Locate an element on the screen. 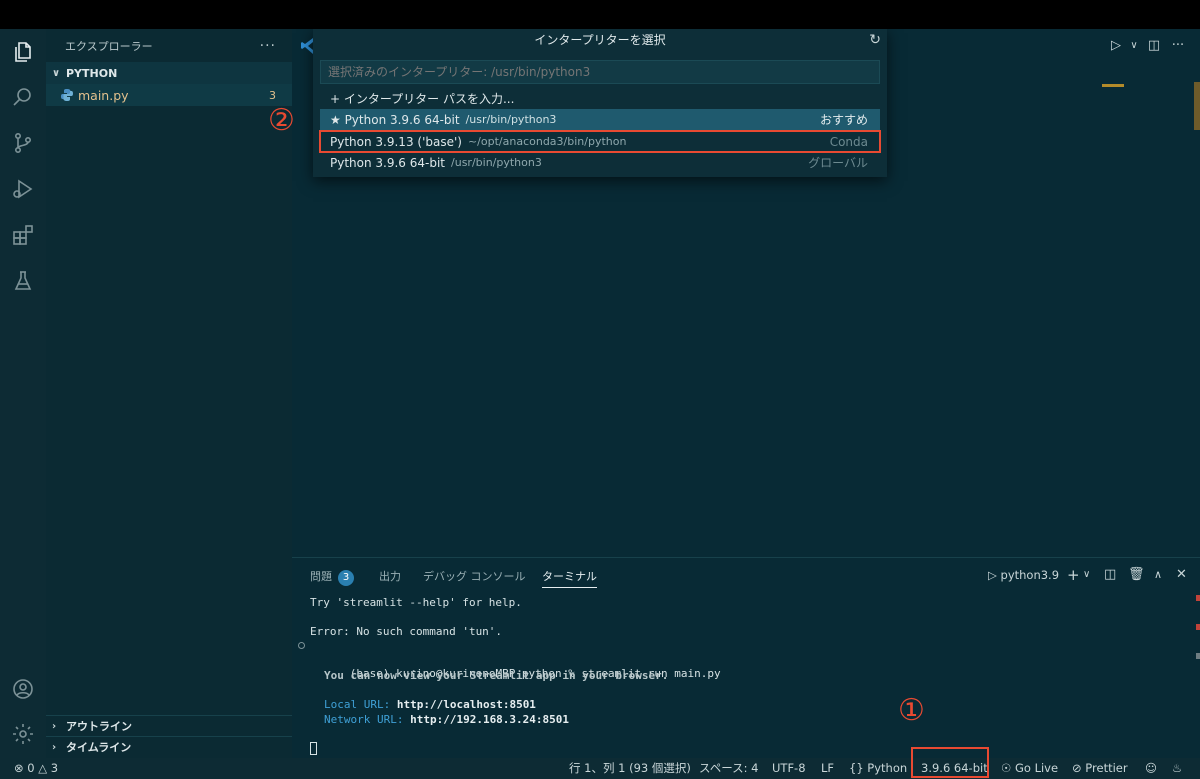  file-name: main.py is located at coordinates (103, 95).